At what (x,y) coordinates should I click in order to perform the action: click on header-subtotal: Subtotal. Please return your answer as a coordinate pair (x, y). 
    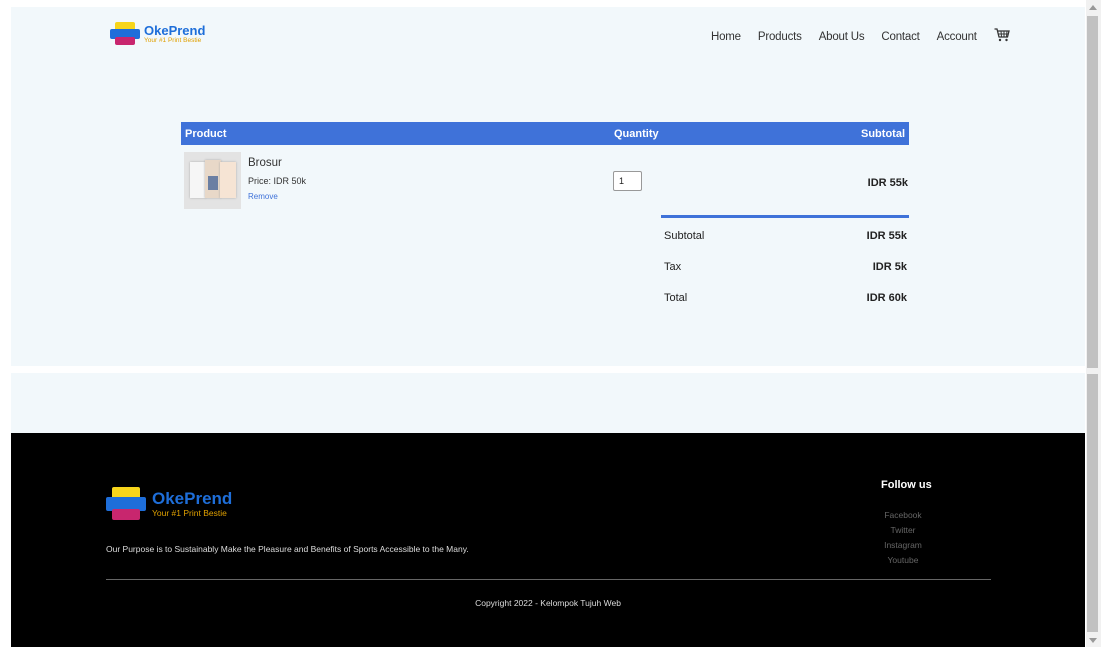
    Looking at the image, I should click on (883, 134).